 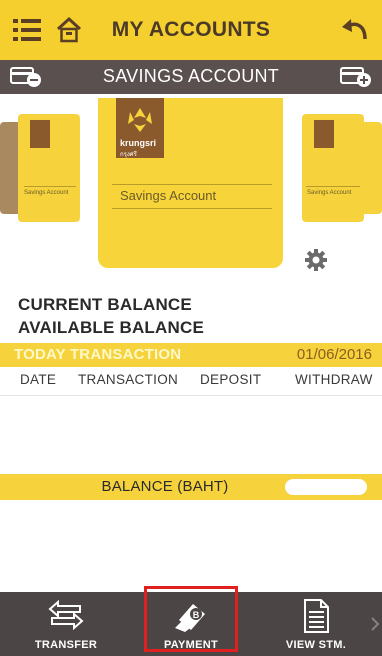 I want to click on card-left-label: Savings Account, so click(x=46, y=193).